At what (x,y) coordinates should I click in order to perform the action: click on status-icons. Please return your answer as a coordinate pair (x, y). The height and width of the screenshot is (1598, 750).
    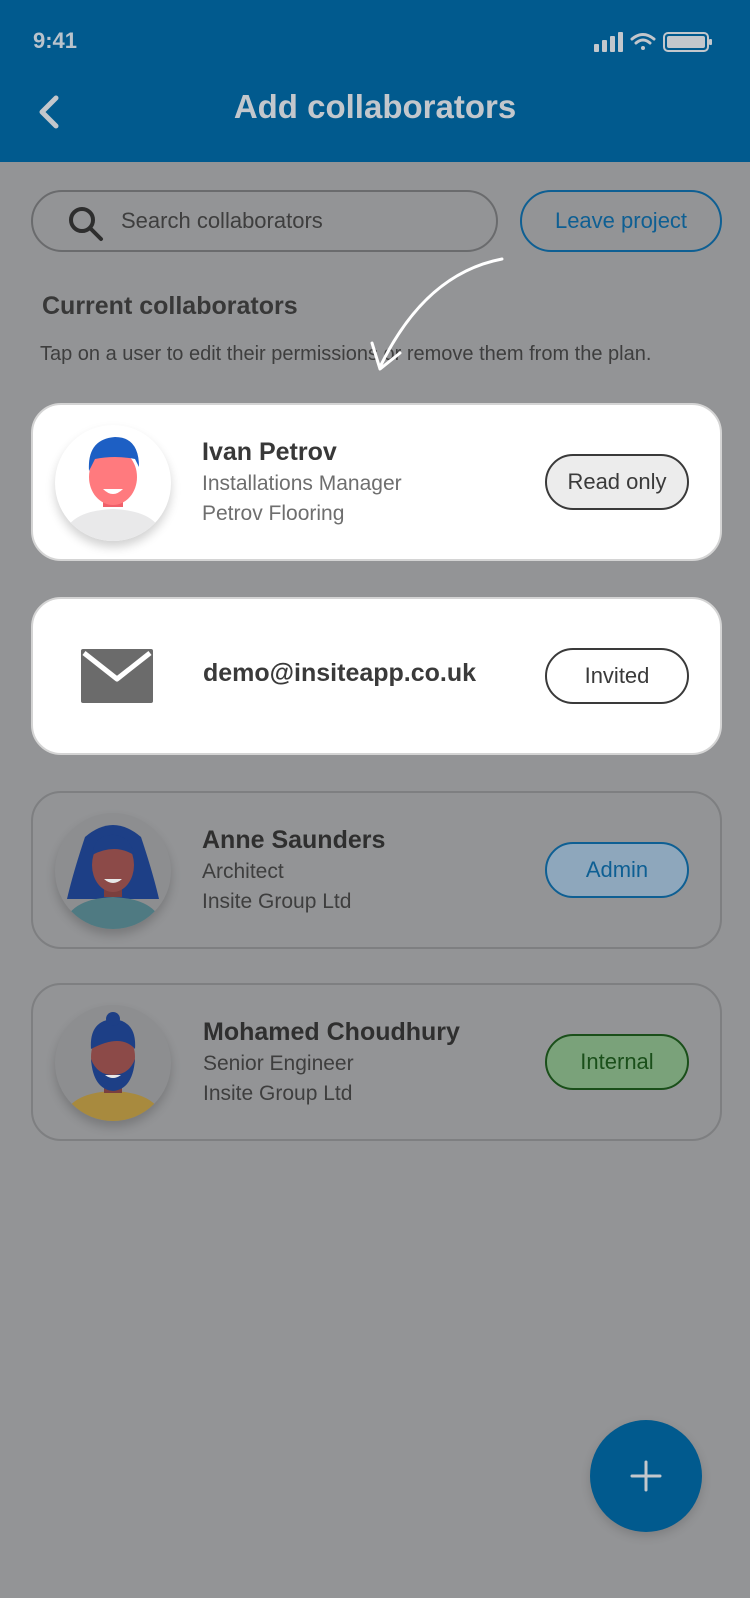
    Looking at the image, I should click on (653, 42).